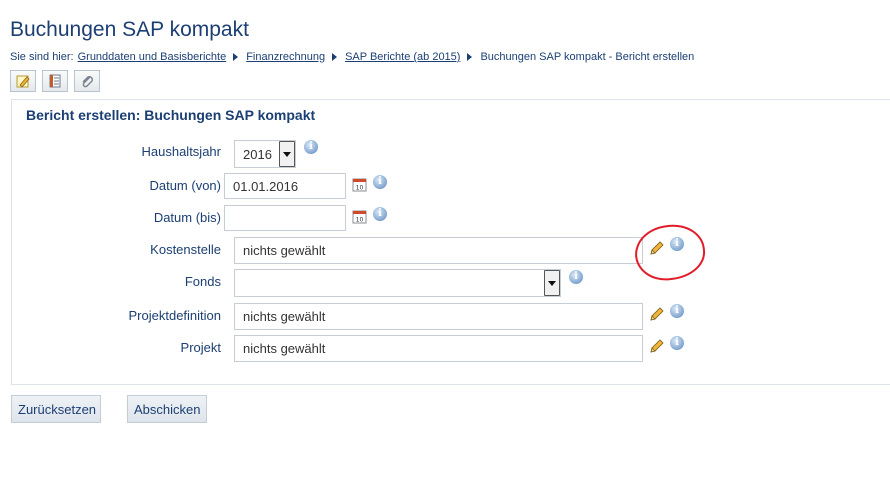 The width and height of the screenshot is (890, 499). Describe the element at coordinates (42, 57) in the screenshot. I see `breadcrumb-prefix: Sie sind hier:` at that location.